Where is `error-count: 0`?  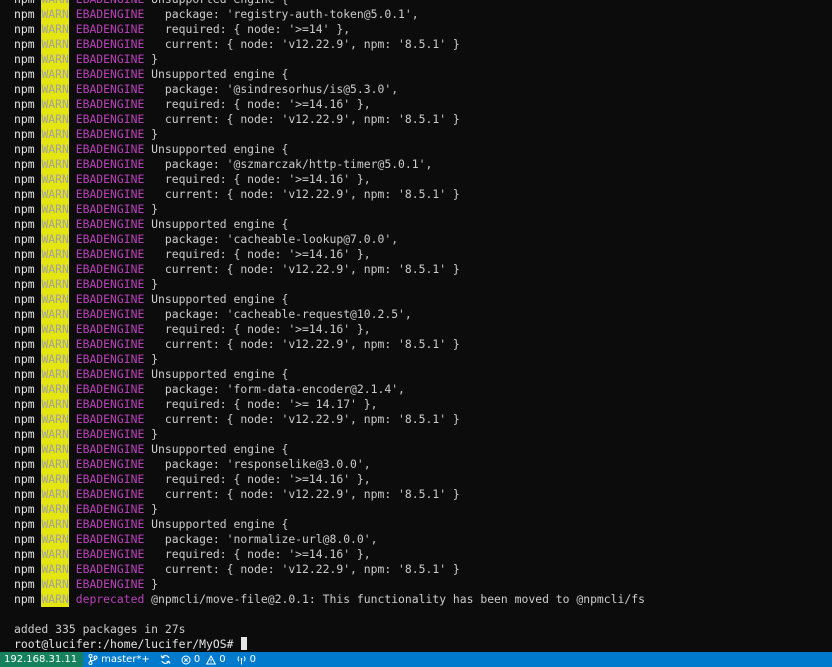 error-count: 0 is located at coordinates (197, 659).